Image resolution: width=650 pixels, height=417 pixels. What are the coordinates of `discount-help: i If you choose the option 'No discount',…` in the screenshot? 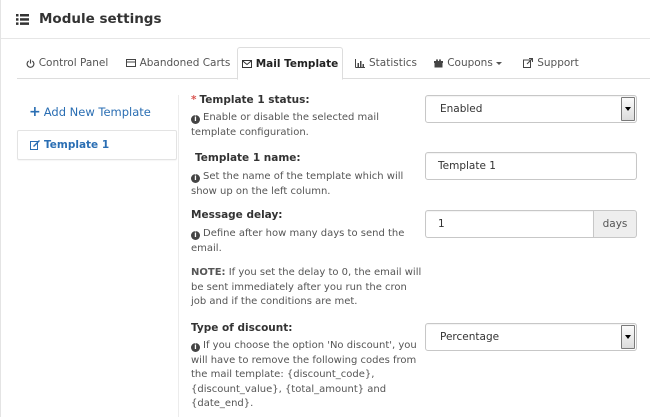 It's located at (304, 375).